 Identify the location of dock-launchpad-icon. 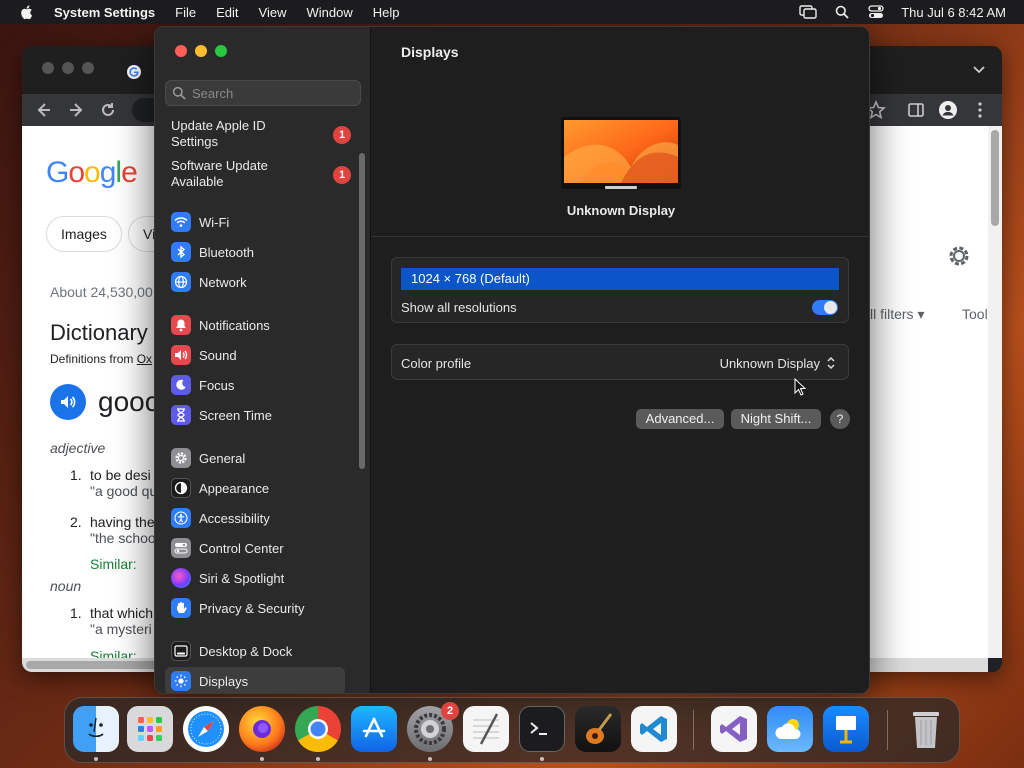
(150, 729).